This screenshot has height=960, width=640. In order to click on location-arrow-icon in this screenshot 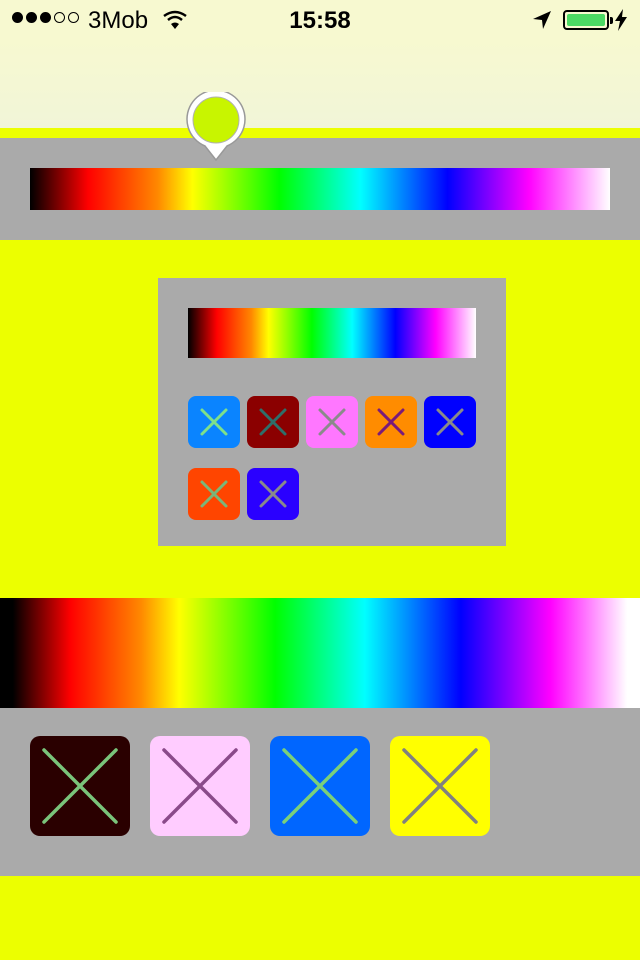, I will do `click(542, 20)`.